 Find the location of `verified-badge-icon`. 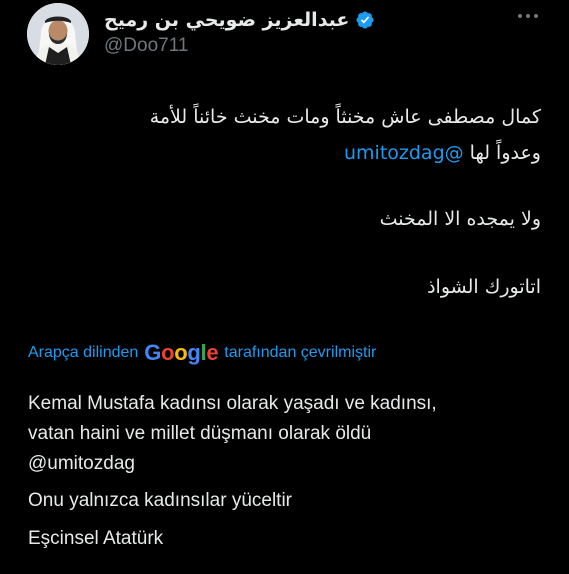

verified-badge-icon is located at coordinates (365, 20).